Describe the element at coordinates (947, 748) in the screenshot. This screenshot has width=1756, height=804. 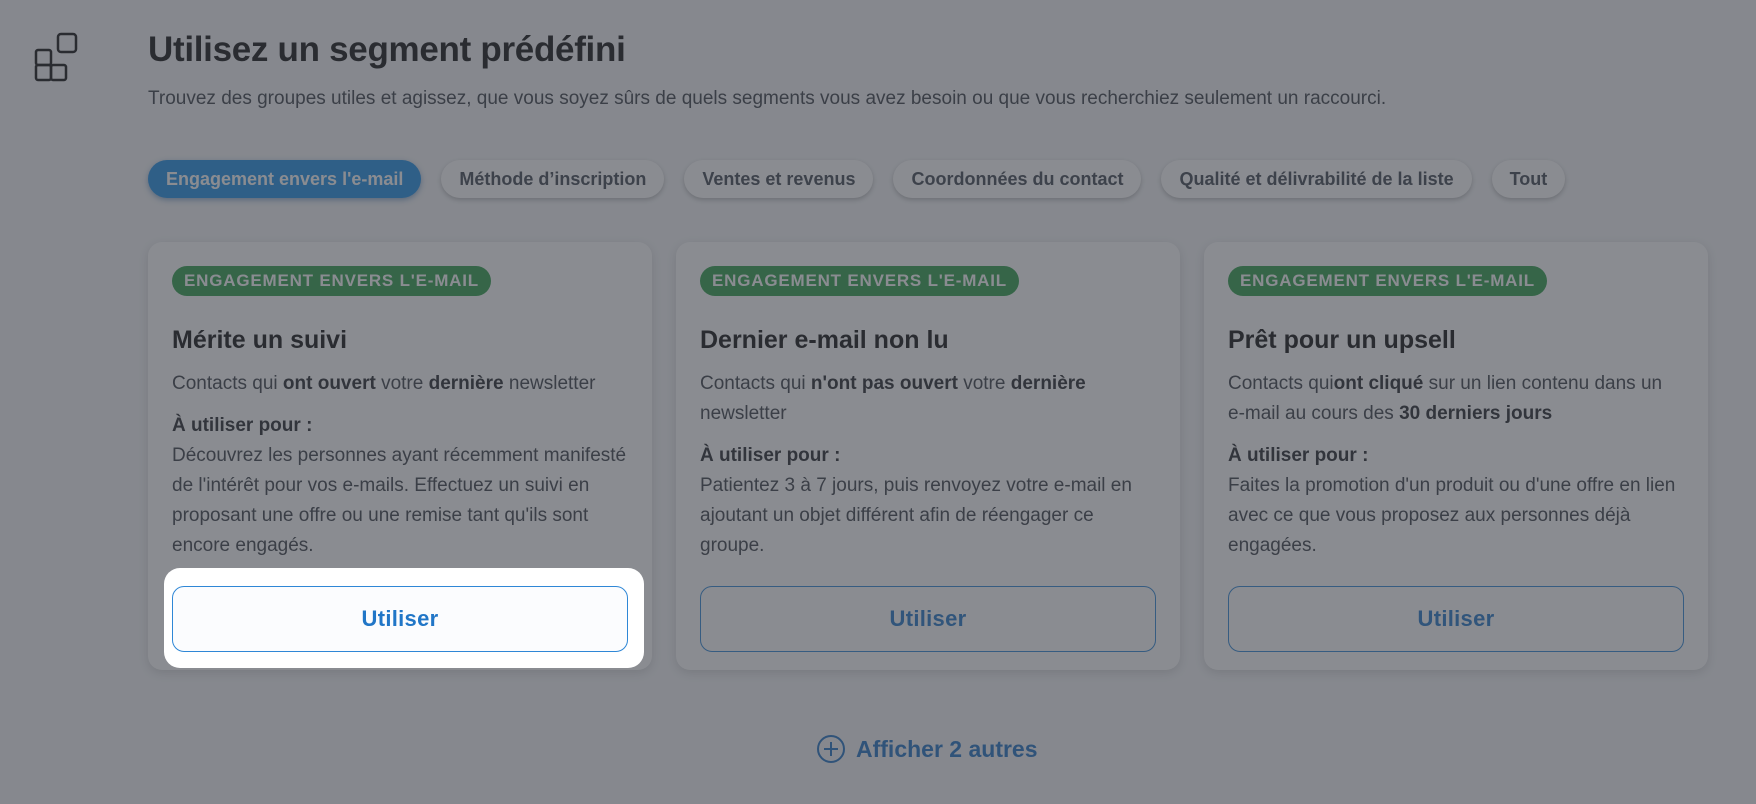
I see `show-more-label: Afficher 2 autres` at that location.